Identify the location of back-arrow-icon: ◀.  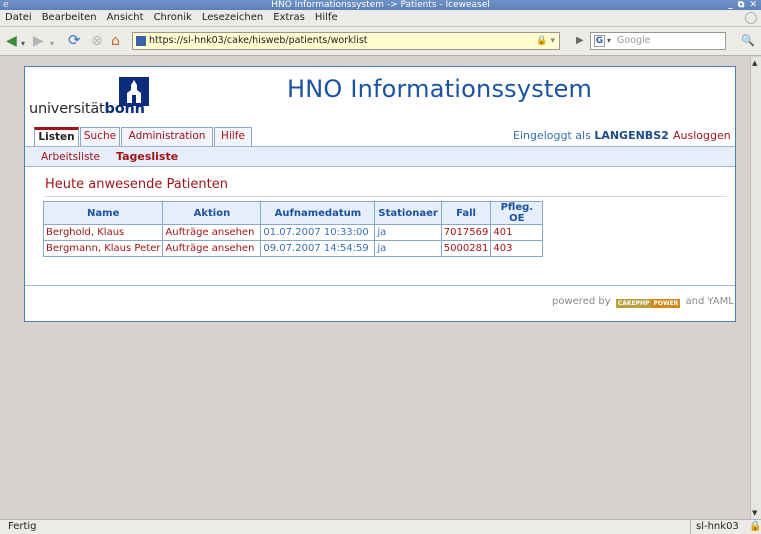
(11, 41).